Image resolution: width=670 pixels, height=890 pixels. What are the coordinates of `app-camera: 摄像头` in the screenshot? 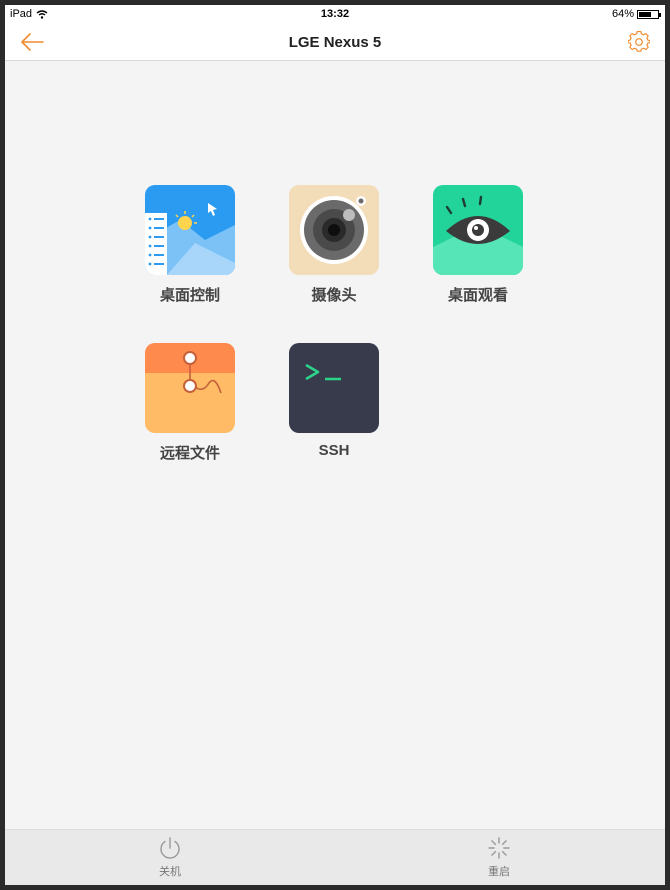 It's located at (334, 245).